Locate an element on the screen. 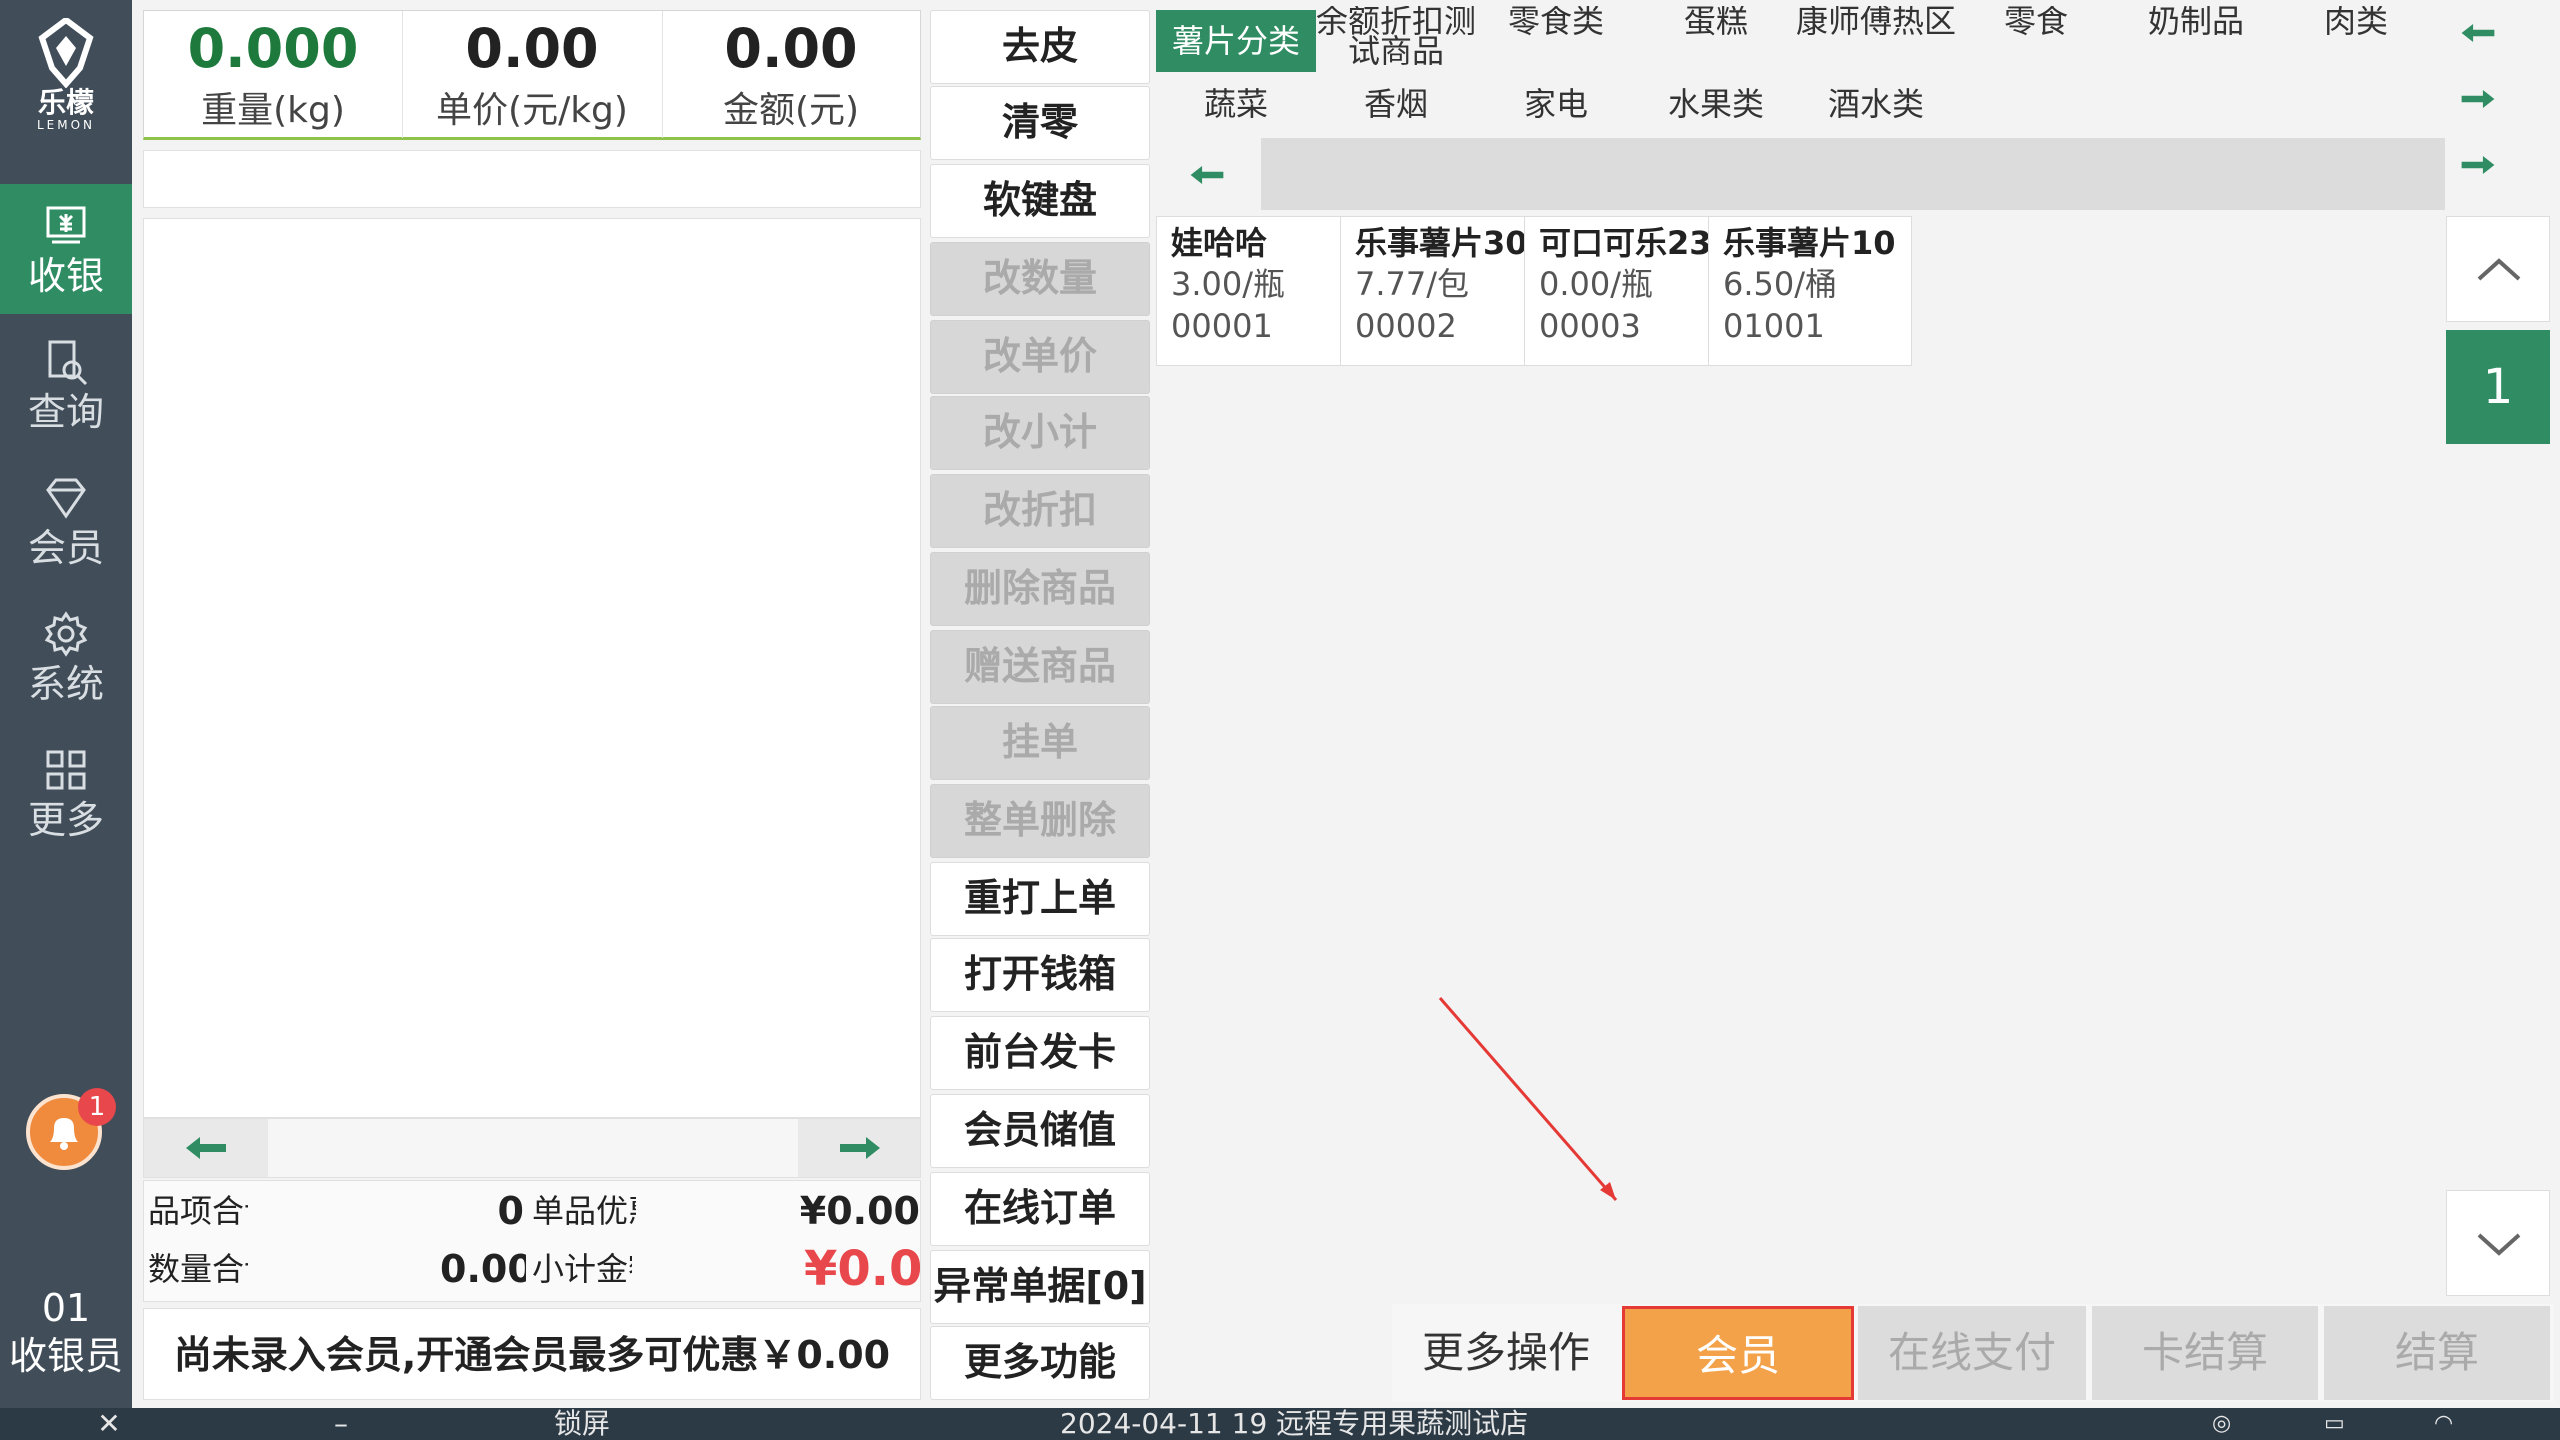 The height and width of the screenshot is (1440, 2560). sidebar: 乐檬 LEMON 收银 查询 会员 系统 更多 1 01 收银员 is located at coordinates (66, 704).